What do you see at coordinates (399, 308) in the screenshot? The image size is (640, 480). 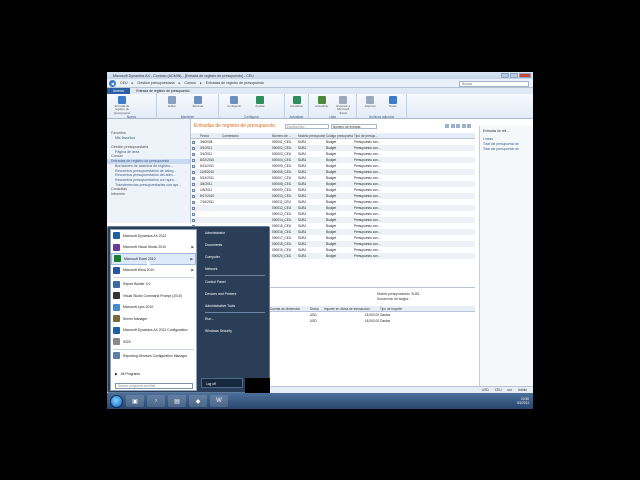 I see `column-header: Tipo de importe` at bounding box center [399, 308].